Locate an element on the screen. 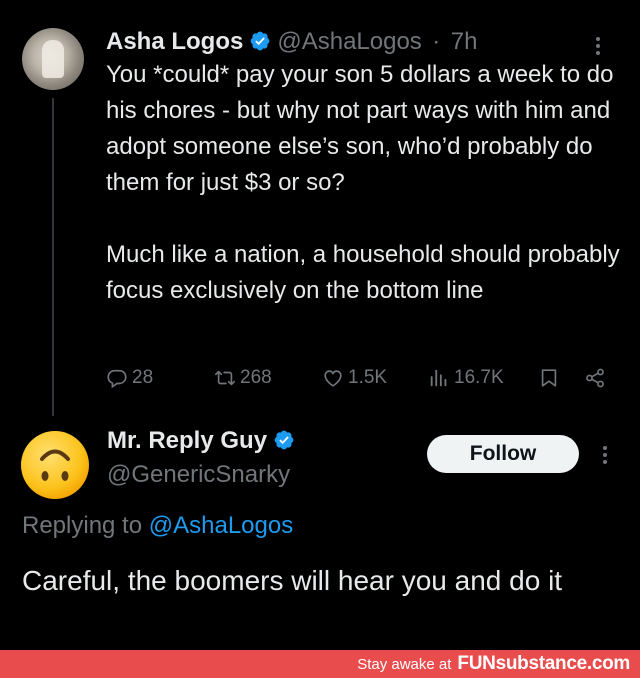 The image size is (640, 678). views-action: 16.7K is located at coordinates (466, 378).